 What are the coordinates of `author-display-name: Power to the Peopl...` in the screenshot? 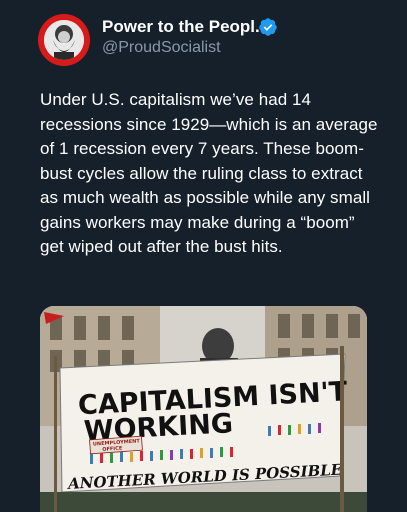 It's located at (185, 27).